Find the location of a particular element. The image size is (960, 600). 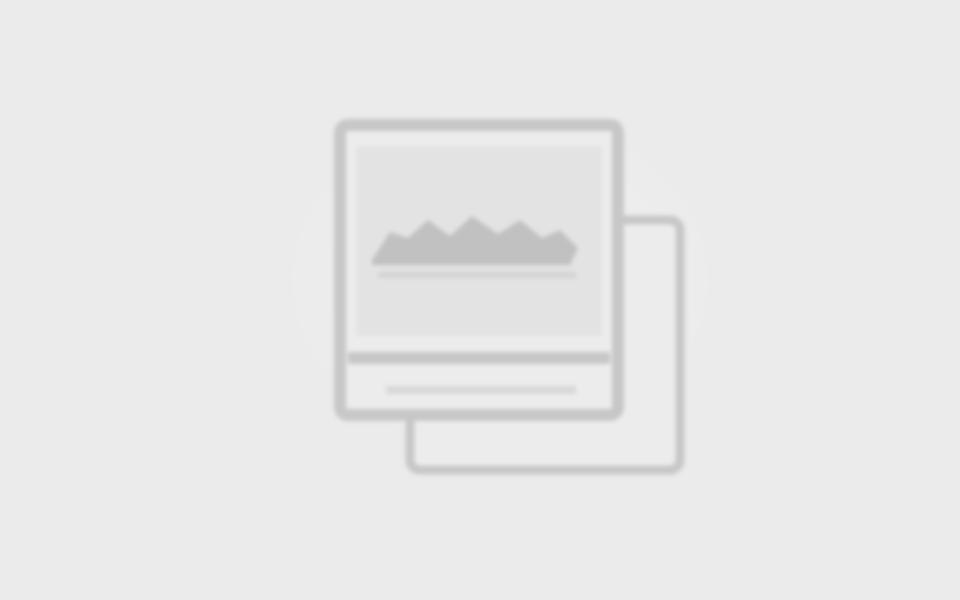

caption-line is located at coordinates (481, 390).